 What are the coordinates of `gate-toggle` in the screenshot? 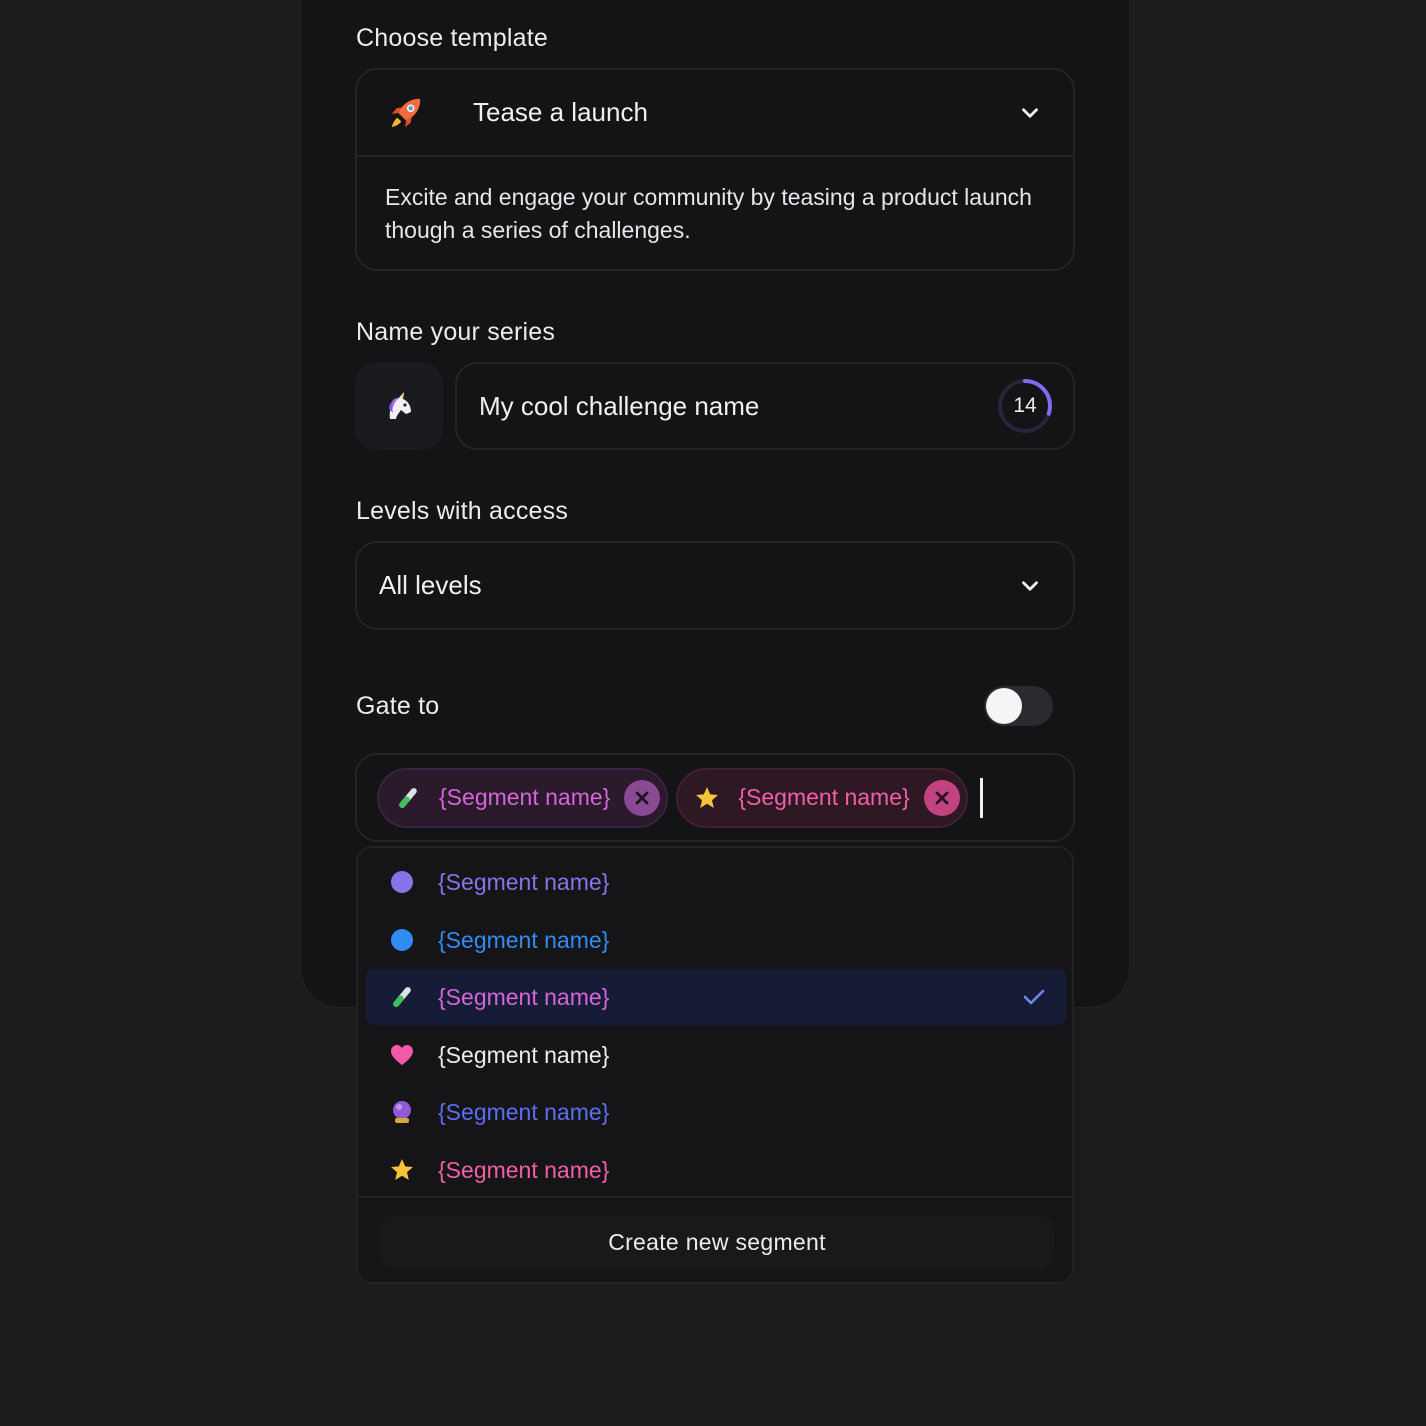 It's located at (1018, 706).